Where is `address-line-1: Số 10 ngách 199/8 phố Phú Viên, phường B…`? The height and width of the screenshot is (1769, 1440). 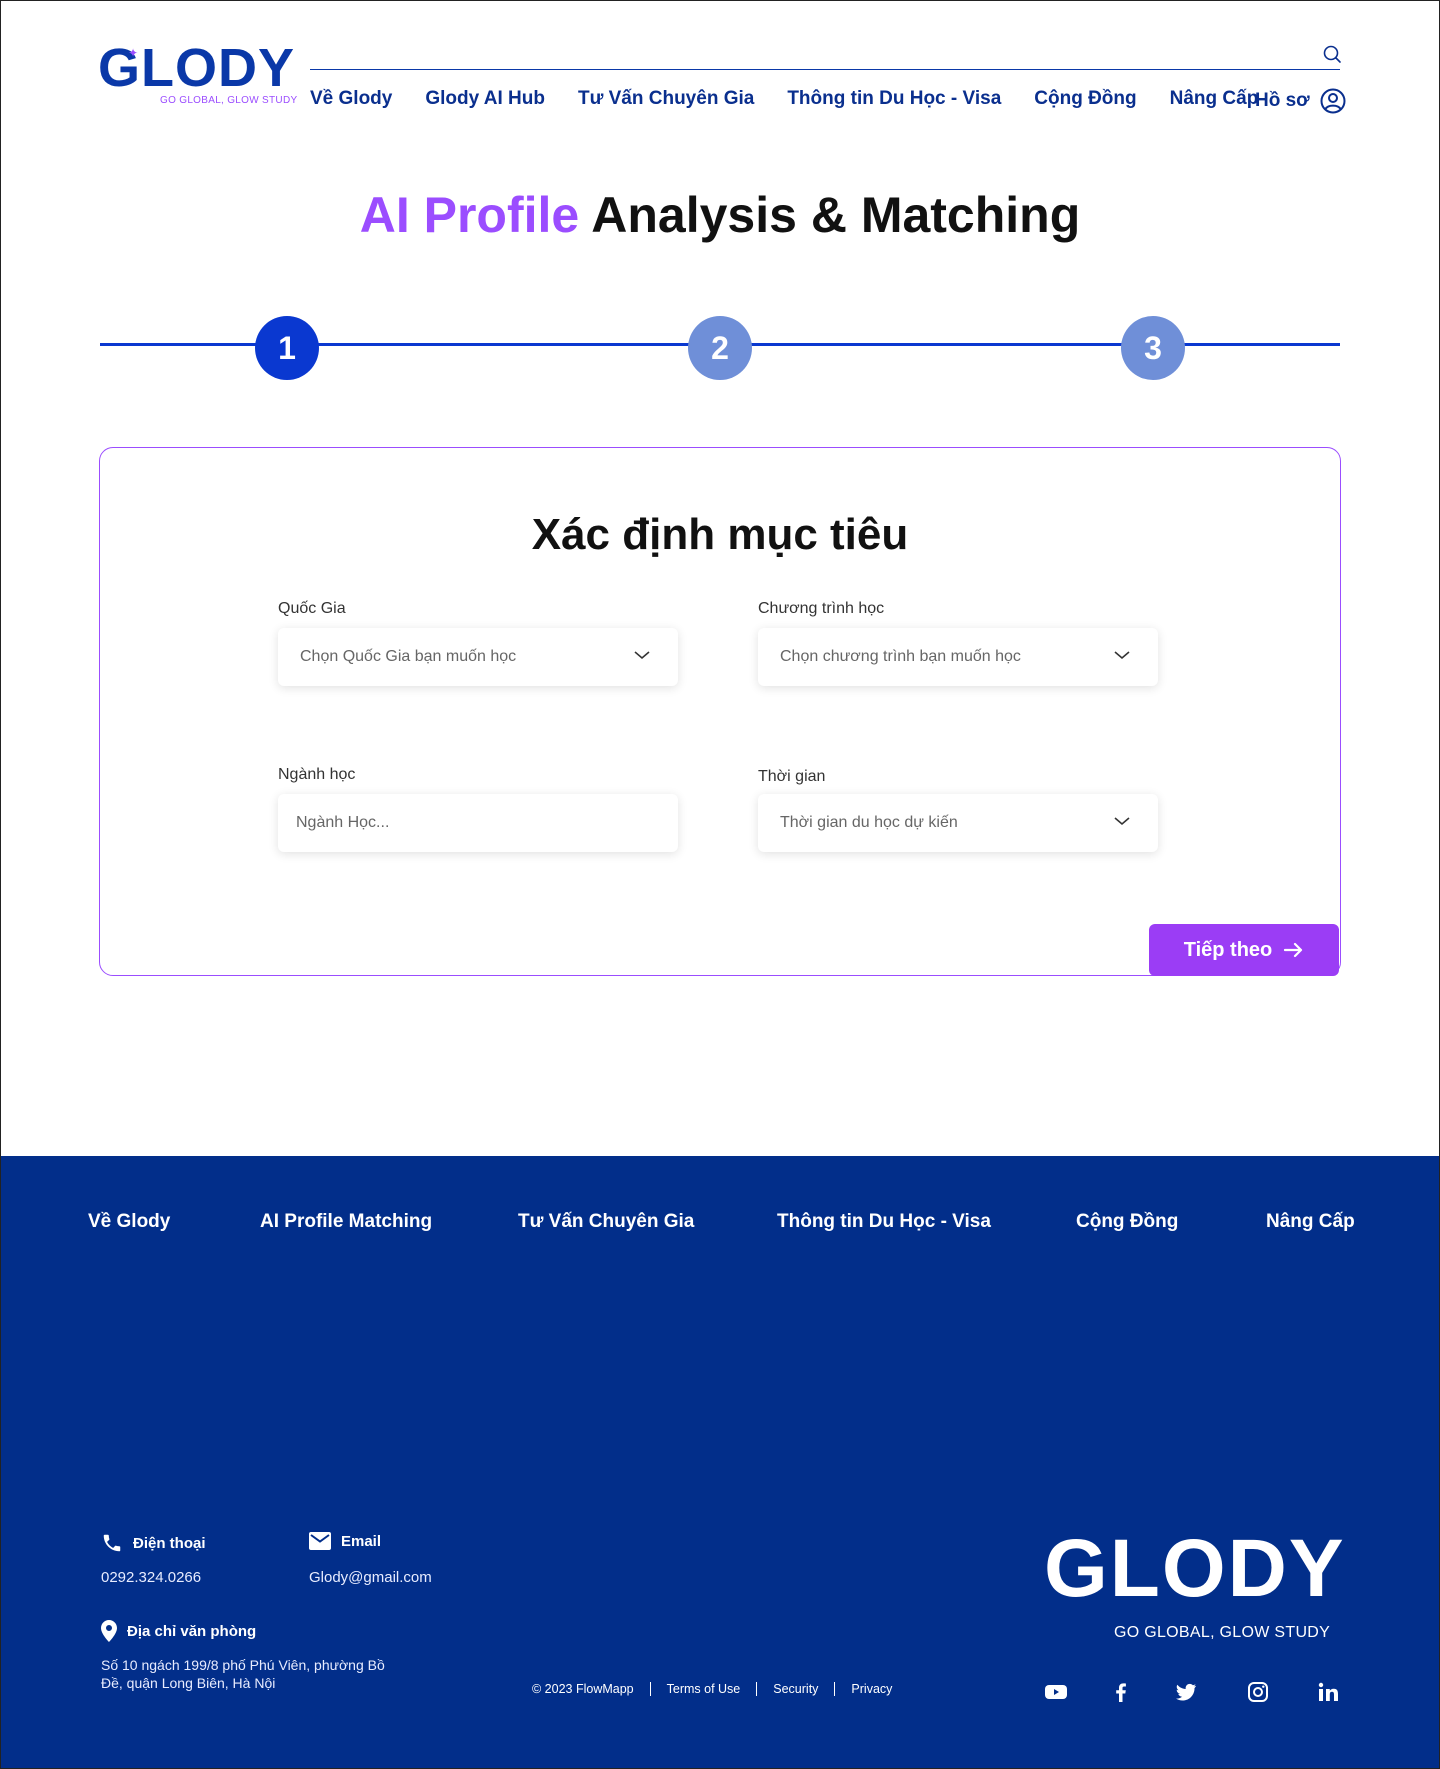 address-line-1: Số 10 ngách 199/8 phố Phú Viên, phường B… is located at coordinates (243, 1665).